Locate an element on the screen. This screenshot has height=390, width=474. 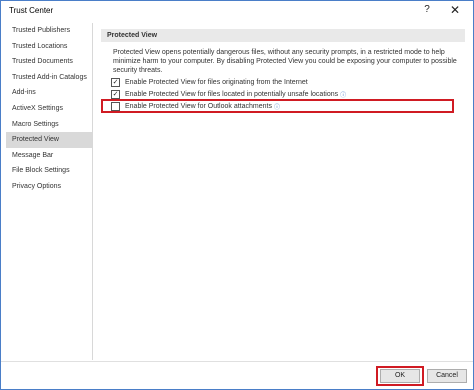
sidebar-item-trusted-add-in-catalogs: Trusted Add-in Catalogs is located at coordinates (49, 78).